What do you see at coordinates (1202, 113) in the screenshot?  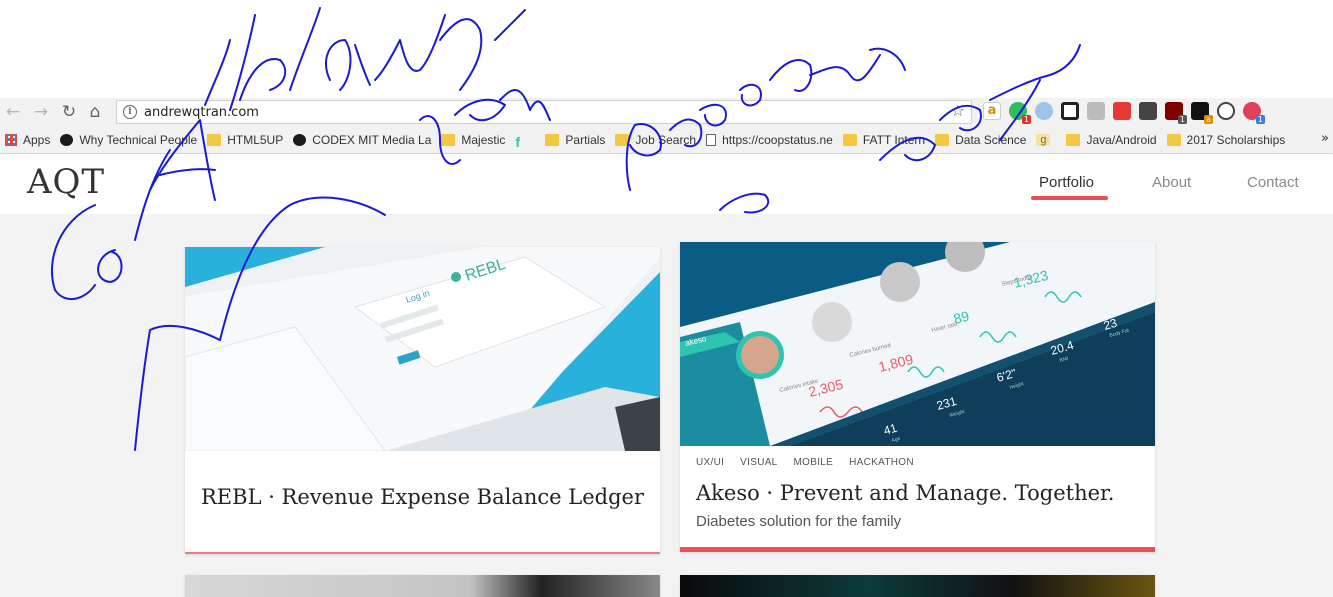 I see `amazon-assistant-icon: a` at bounding box center [1202, 113].